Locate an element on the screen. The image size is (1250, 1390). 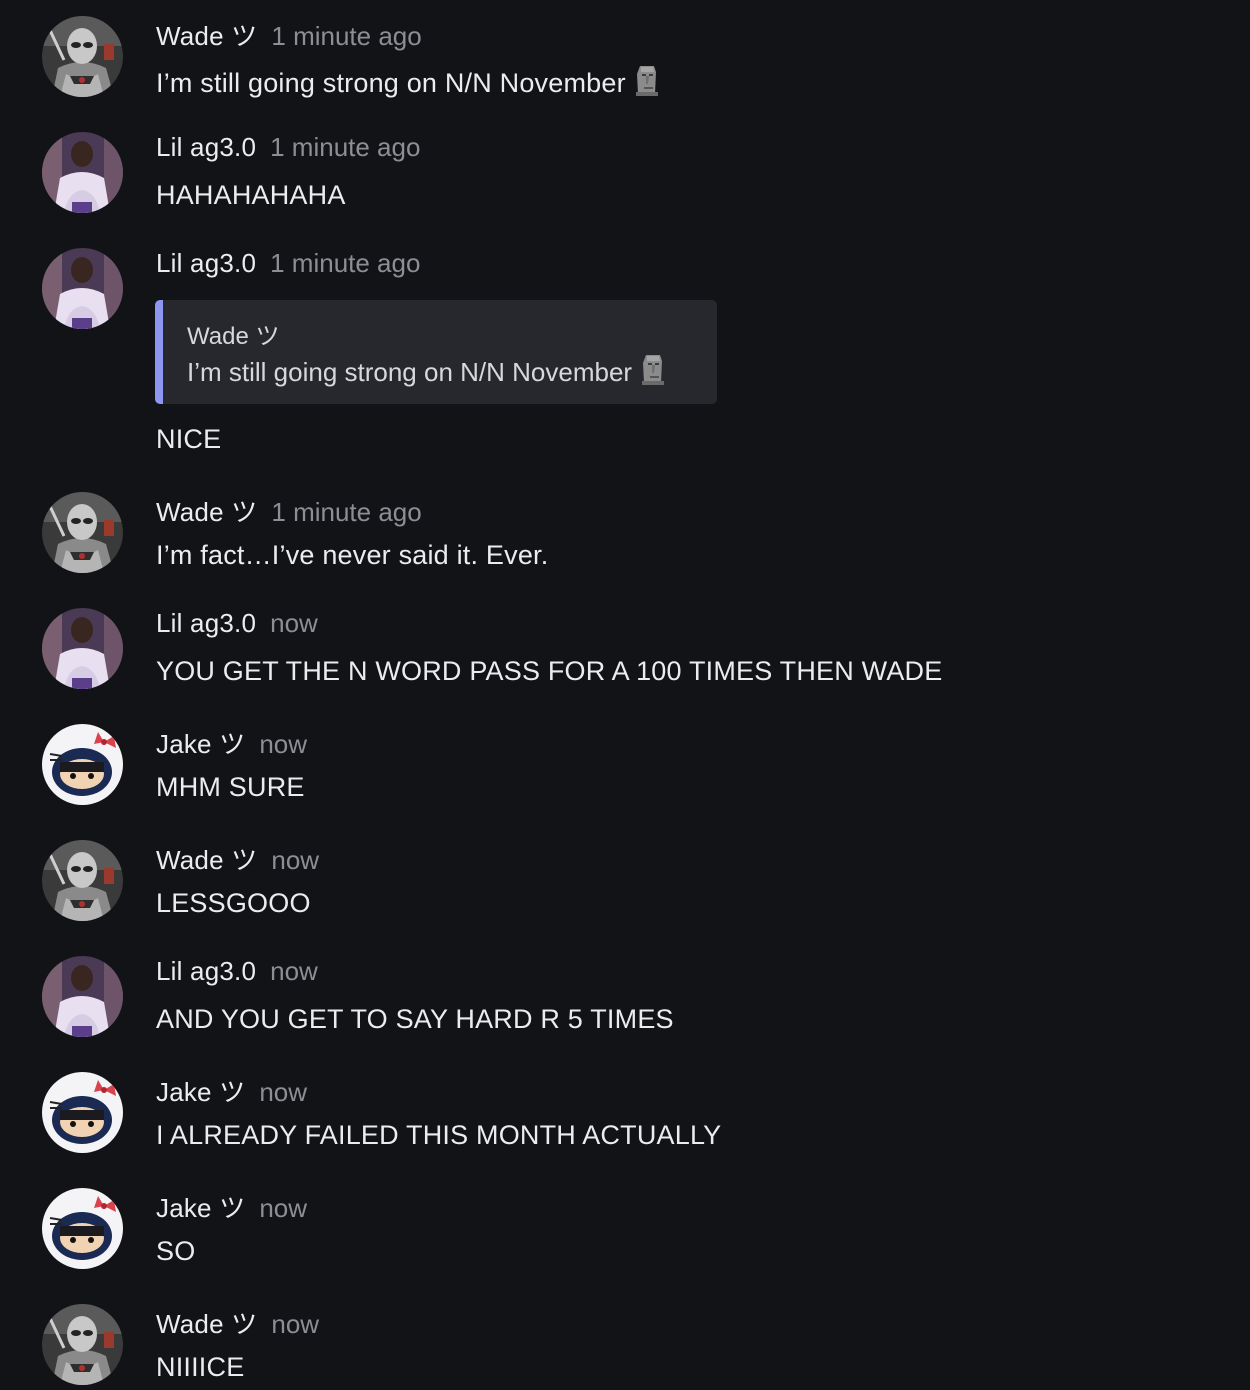
message-text: MHM SURE is located at coordinates (230, 787).